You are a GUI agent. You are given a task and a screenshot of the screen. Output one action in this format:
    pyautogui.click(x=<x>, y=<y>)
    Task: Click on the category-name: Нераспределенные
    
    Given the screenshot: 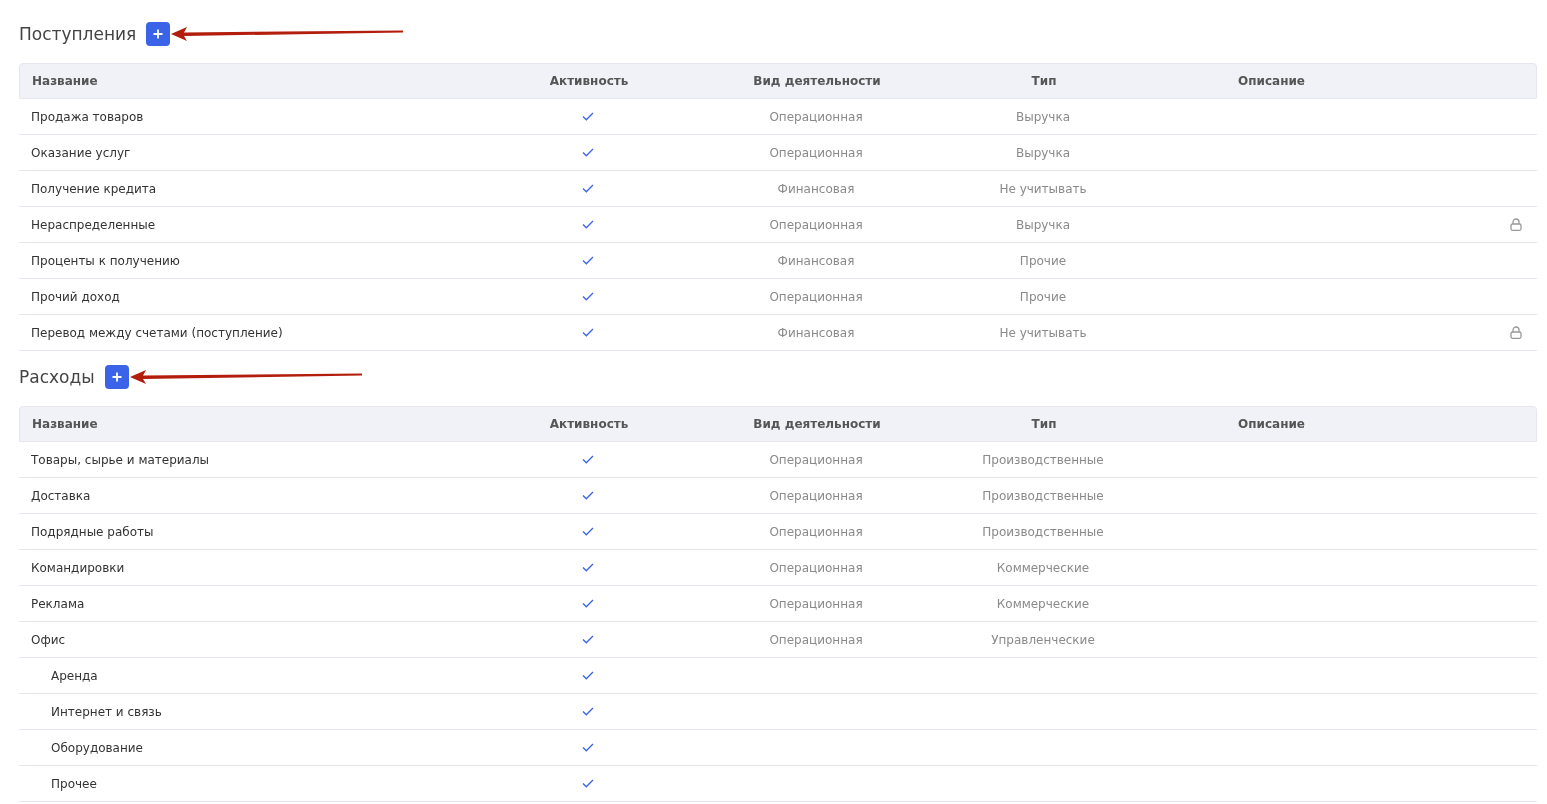 What is the action you would take?
    pyautogui.click(x=93, y=225)
    